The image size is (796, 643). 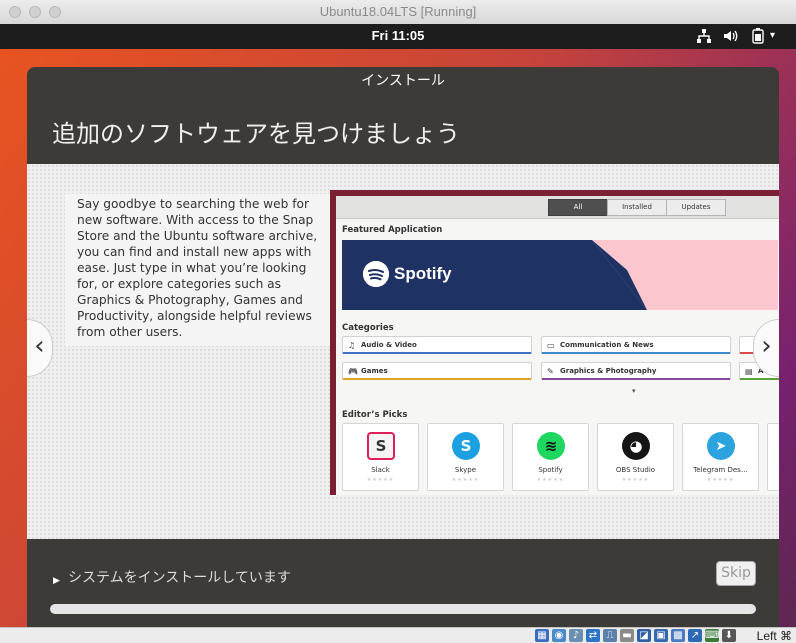 I want to click on software-tabs: All Installed Updates, so click(x=637, y=207).